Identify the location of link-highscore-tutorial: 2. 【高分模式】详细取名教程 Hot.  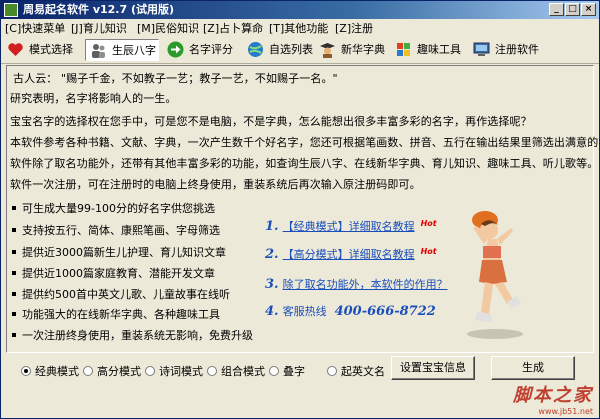
(351, 254).